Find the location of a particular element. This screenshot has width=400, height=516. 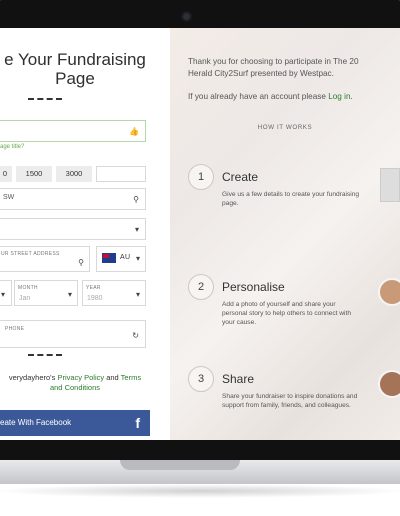

screen-bezel-bottom is located at coordinates (200, 450).